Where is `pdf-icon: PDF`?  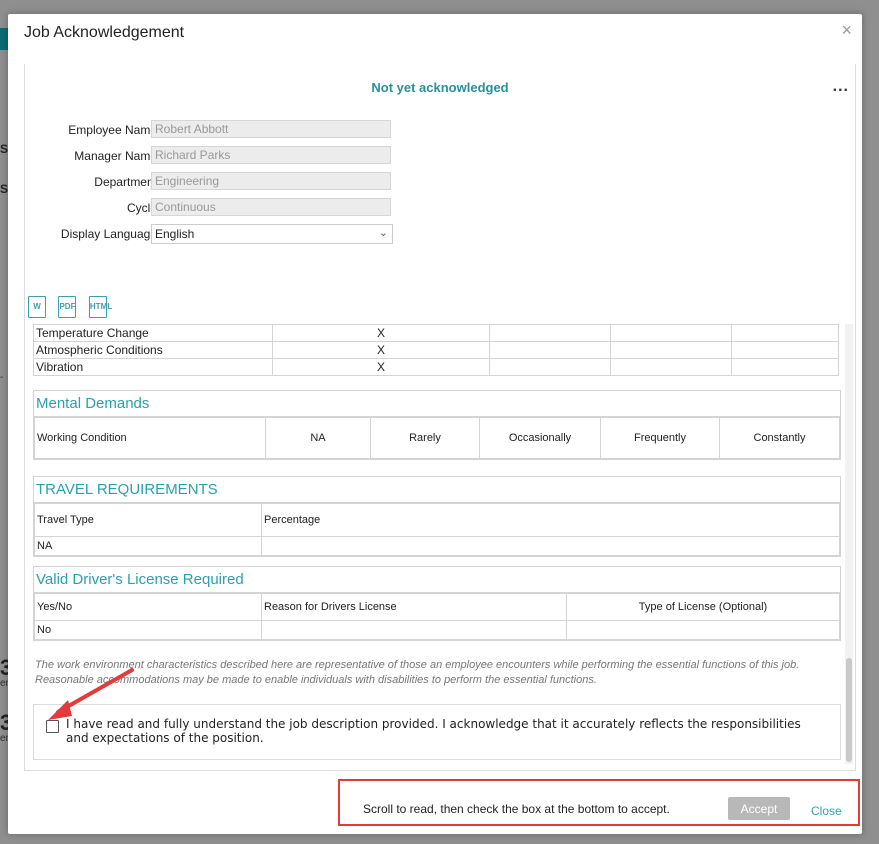
pdf-icon: PDF is located at coordinates (67, 307).